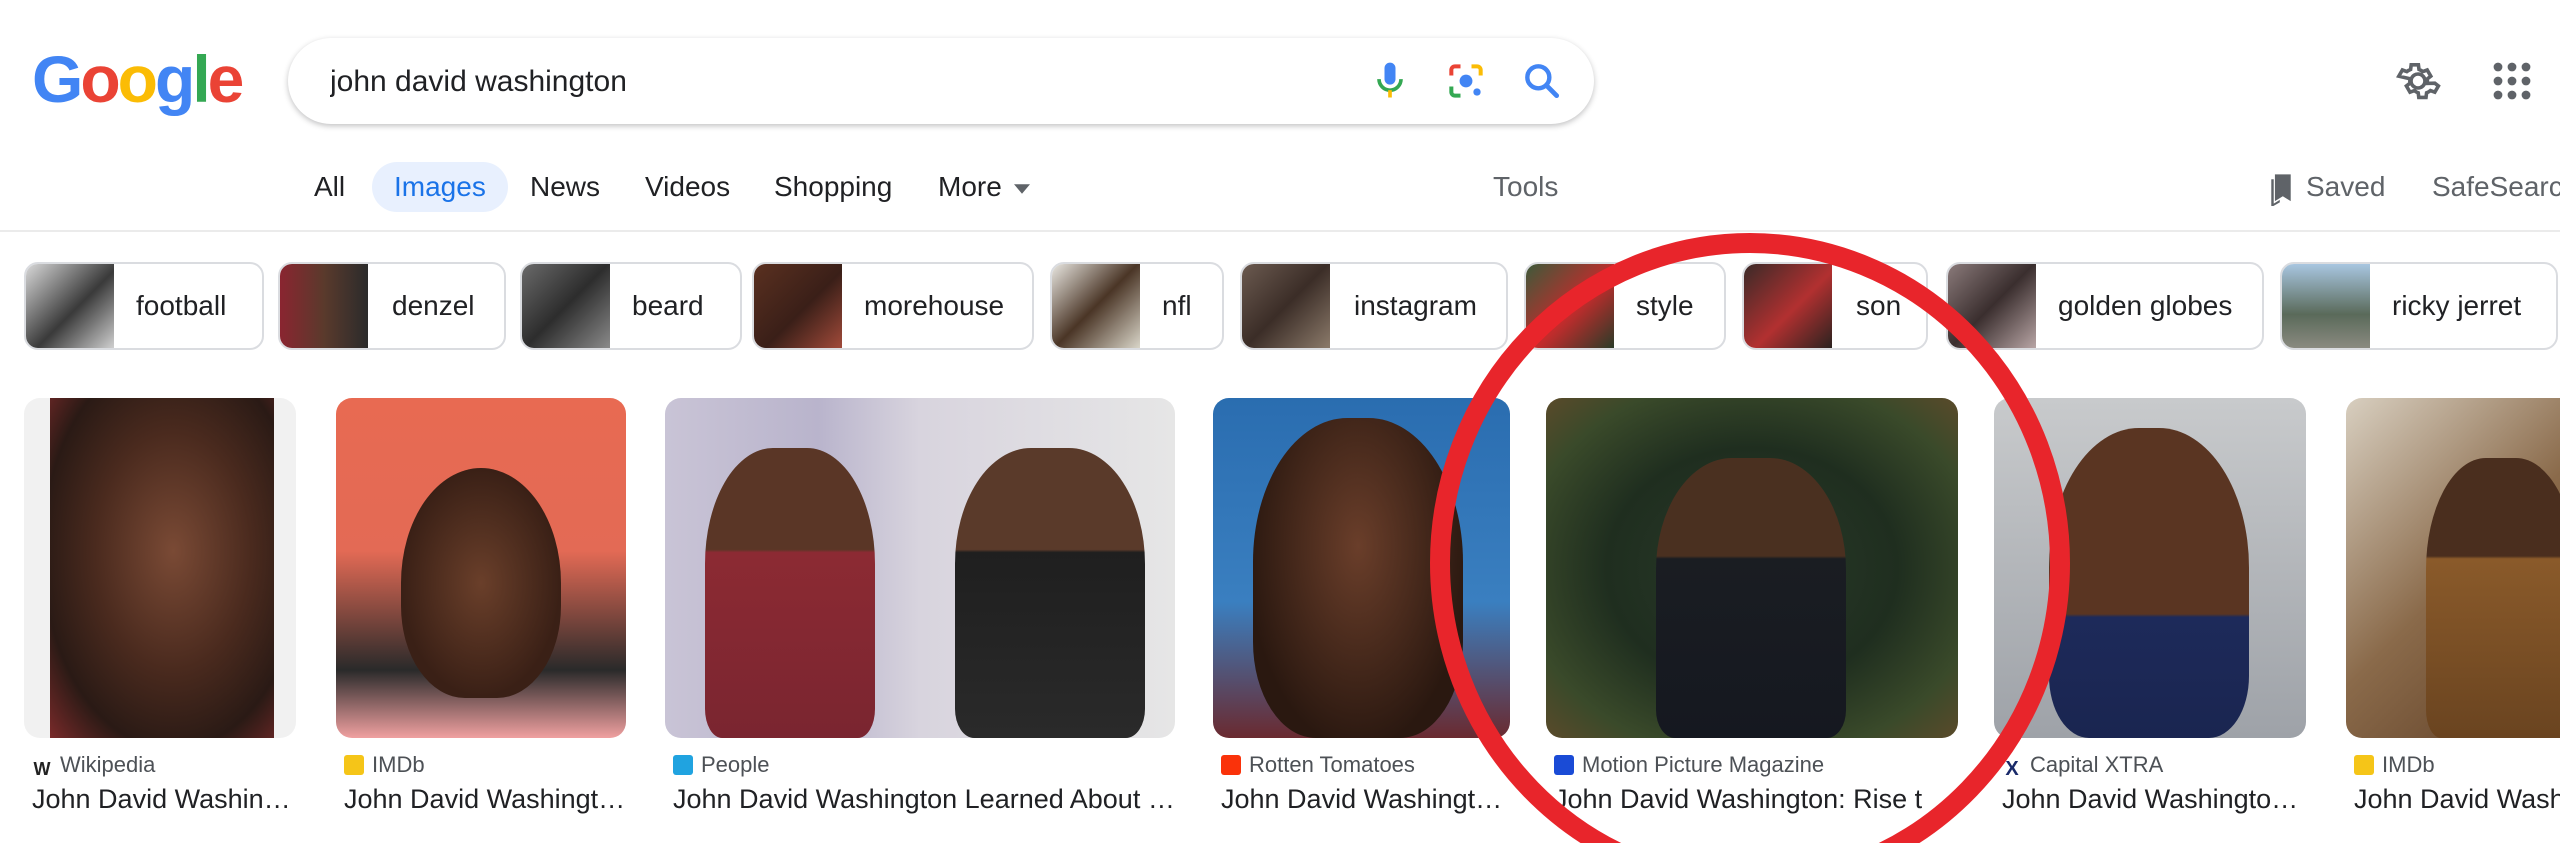  What do you see at coordinates (226, 79) in the screenshot?
I see `logo-letter: e` at bounding box center [226, 79].